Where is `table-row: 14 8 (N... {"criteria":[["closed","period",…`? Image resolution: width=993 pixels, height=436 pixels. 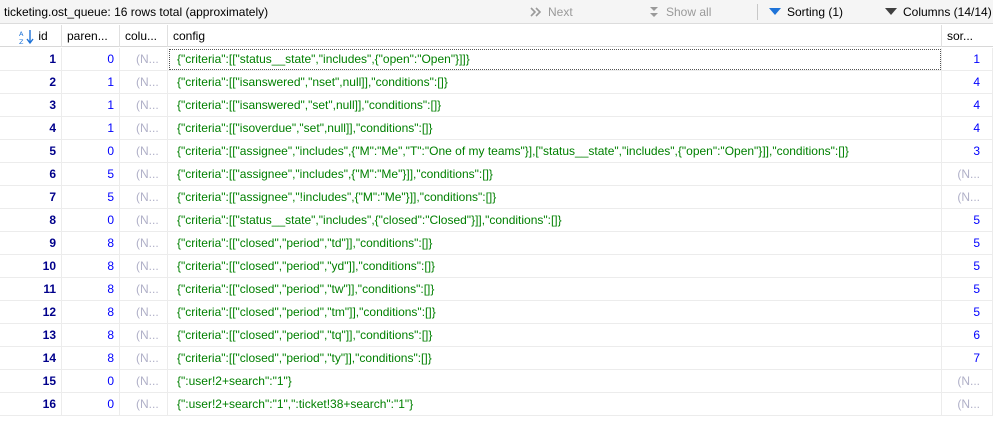
table-row: 14 8 (N... {"criteria":[["closed","period",… is located at coordinates (496, 358).